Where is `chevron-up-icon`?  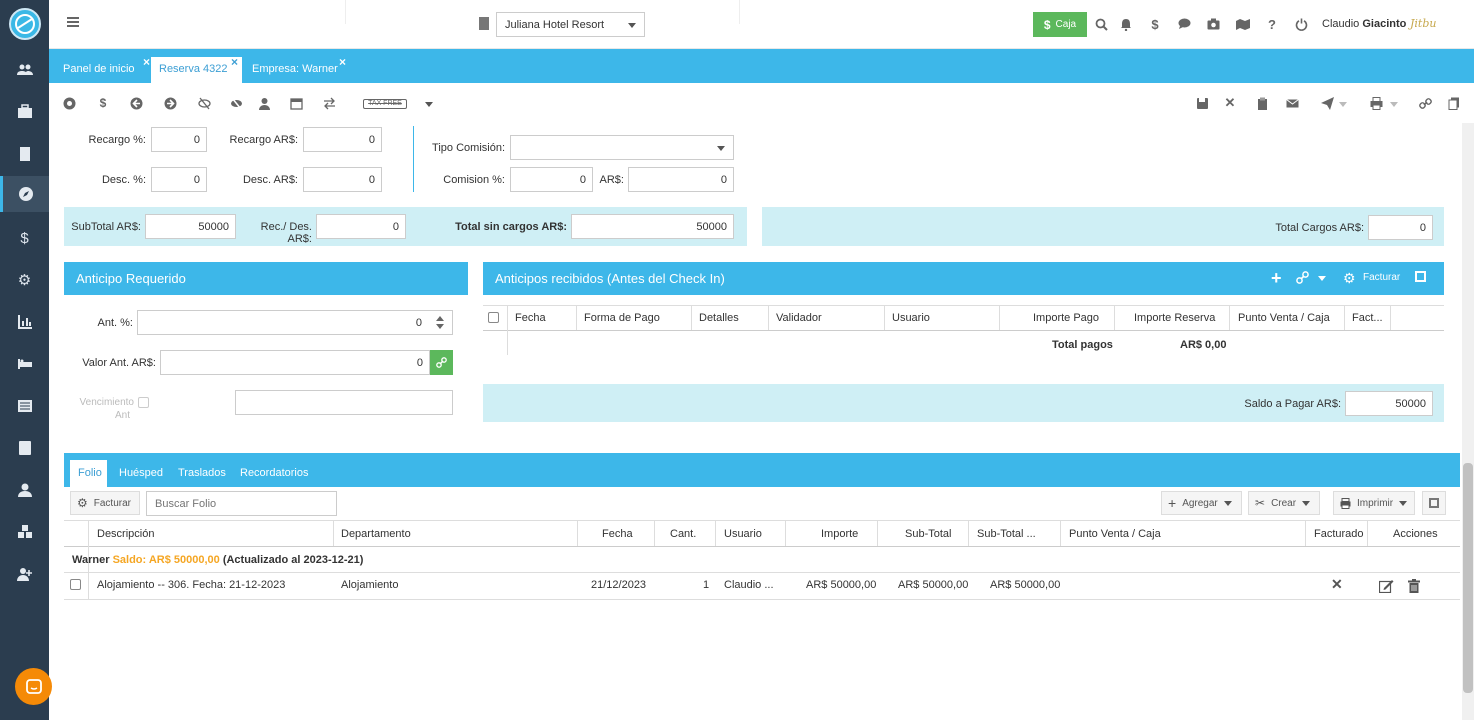 chevron-up-icon is located at coordinates (440, 318).